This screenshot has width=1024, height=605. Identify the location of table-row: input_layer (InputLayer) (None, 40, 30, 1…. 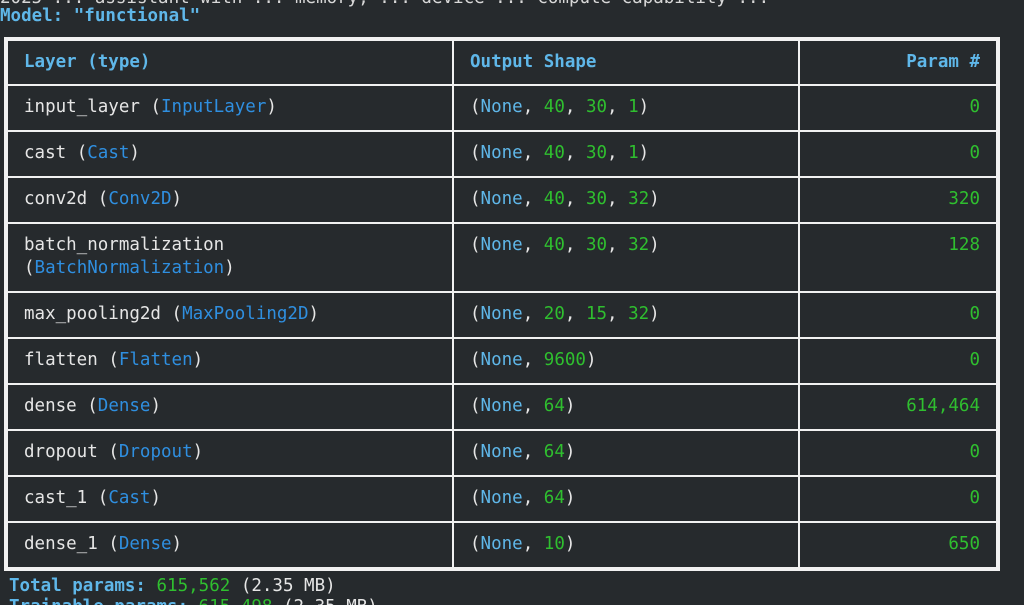
(502, 108).